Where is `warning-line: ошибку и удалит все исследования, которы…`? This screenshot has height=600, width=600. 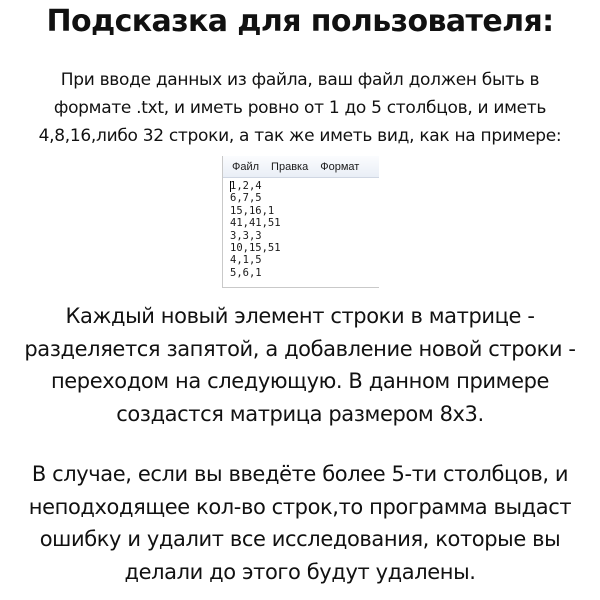 warning-line: ошибку и удалит все исследования, которы… is located at coordinates (300, 539).